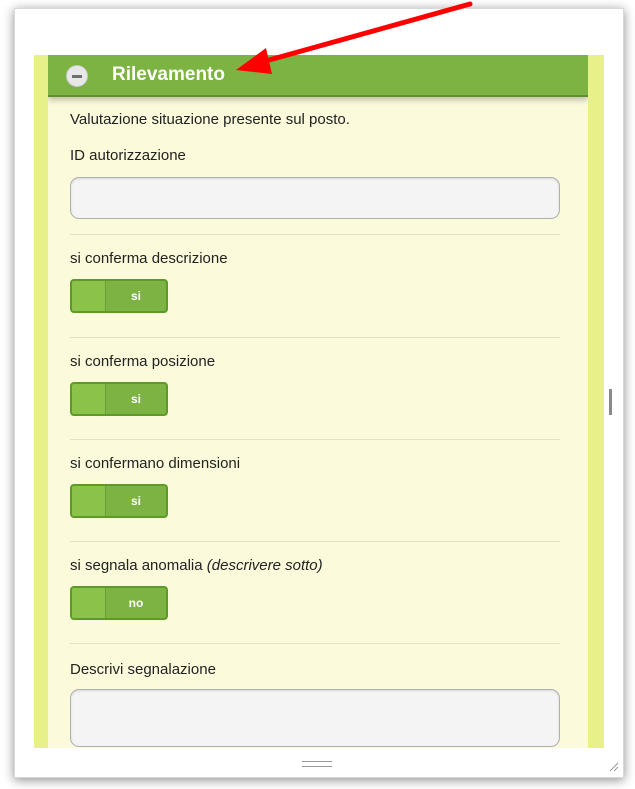 The width and height of the screenshot is (635, 789). I want to click on descrivi-segnalazione-label: Descrivi segnalazione, so click(143, 669).